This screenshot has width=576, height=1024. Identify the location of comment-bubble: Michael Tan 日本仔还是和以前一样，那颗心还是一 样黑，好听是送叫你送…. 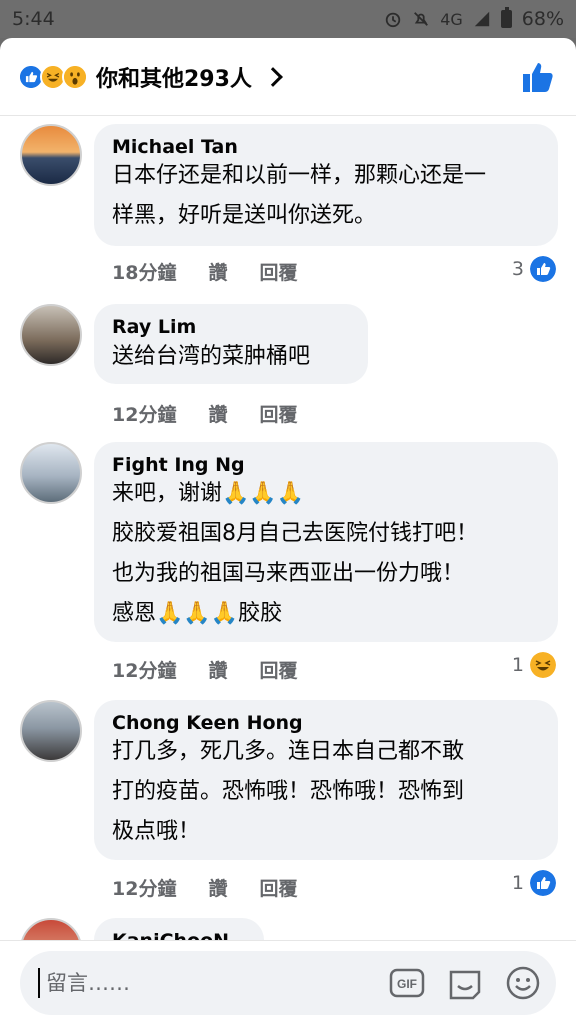
(326, 185).